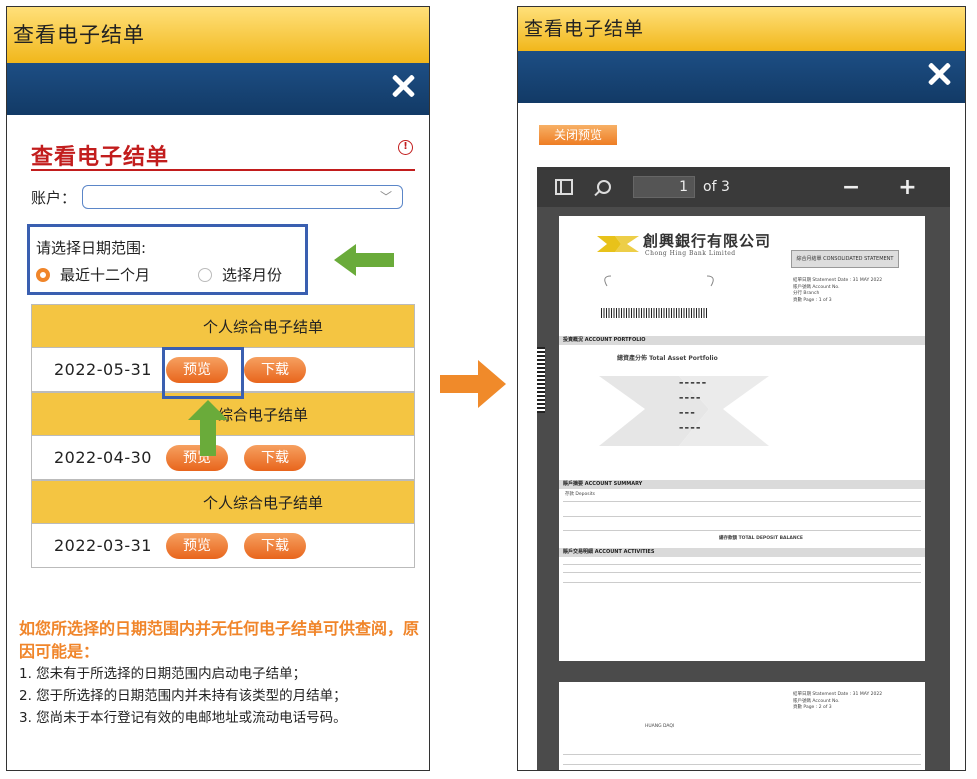  I want to click on preview-button-highlight, so click(203, 373).